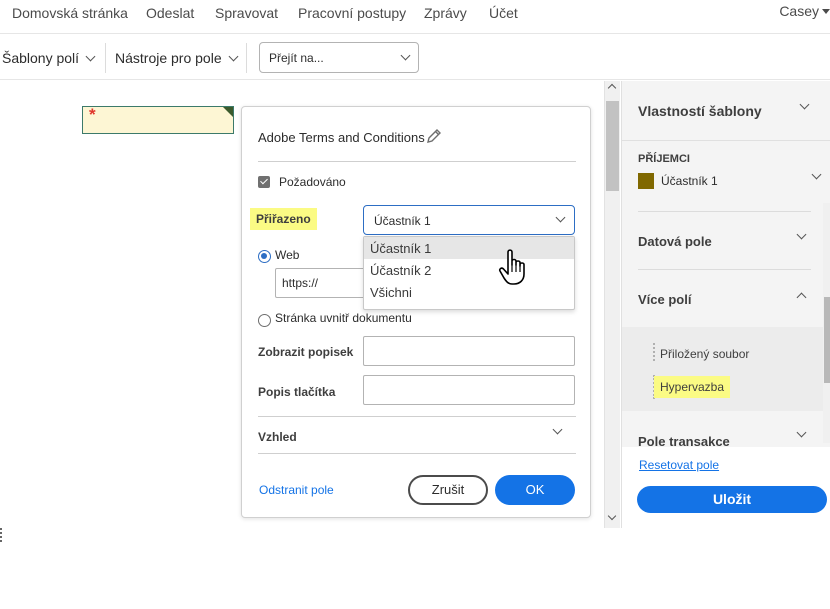  I want to click on page-in-doc-label: Stránka uvnitř dokumentu, so click(343, 318).